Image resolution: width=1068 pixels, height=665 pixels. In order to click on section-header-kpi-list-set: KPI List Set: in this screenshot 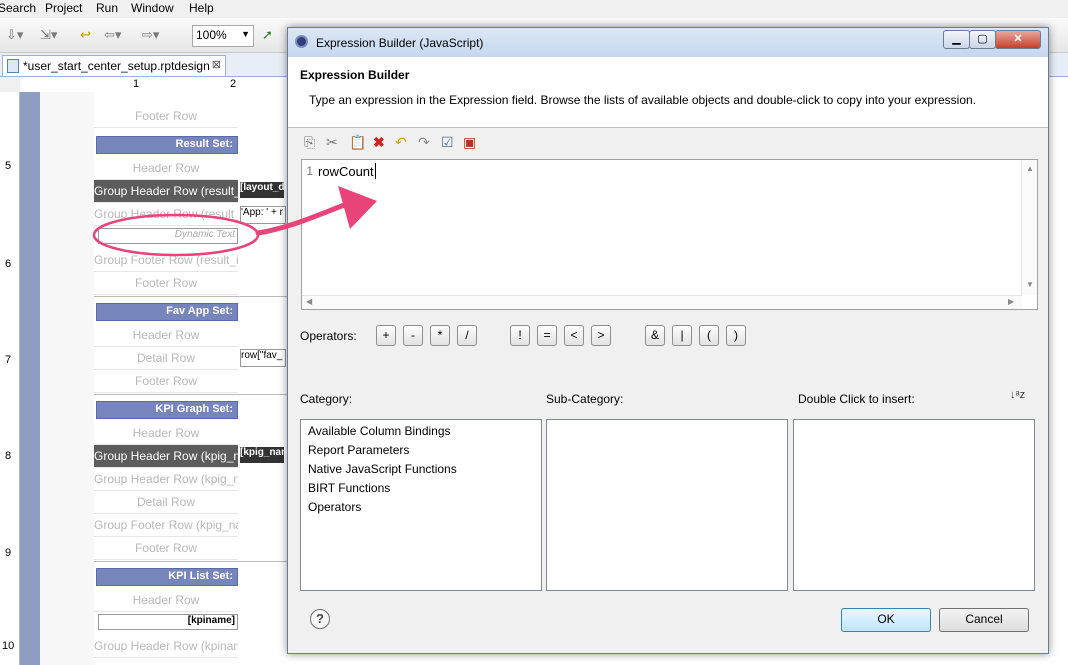, I will do `click(167, 577)`.